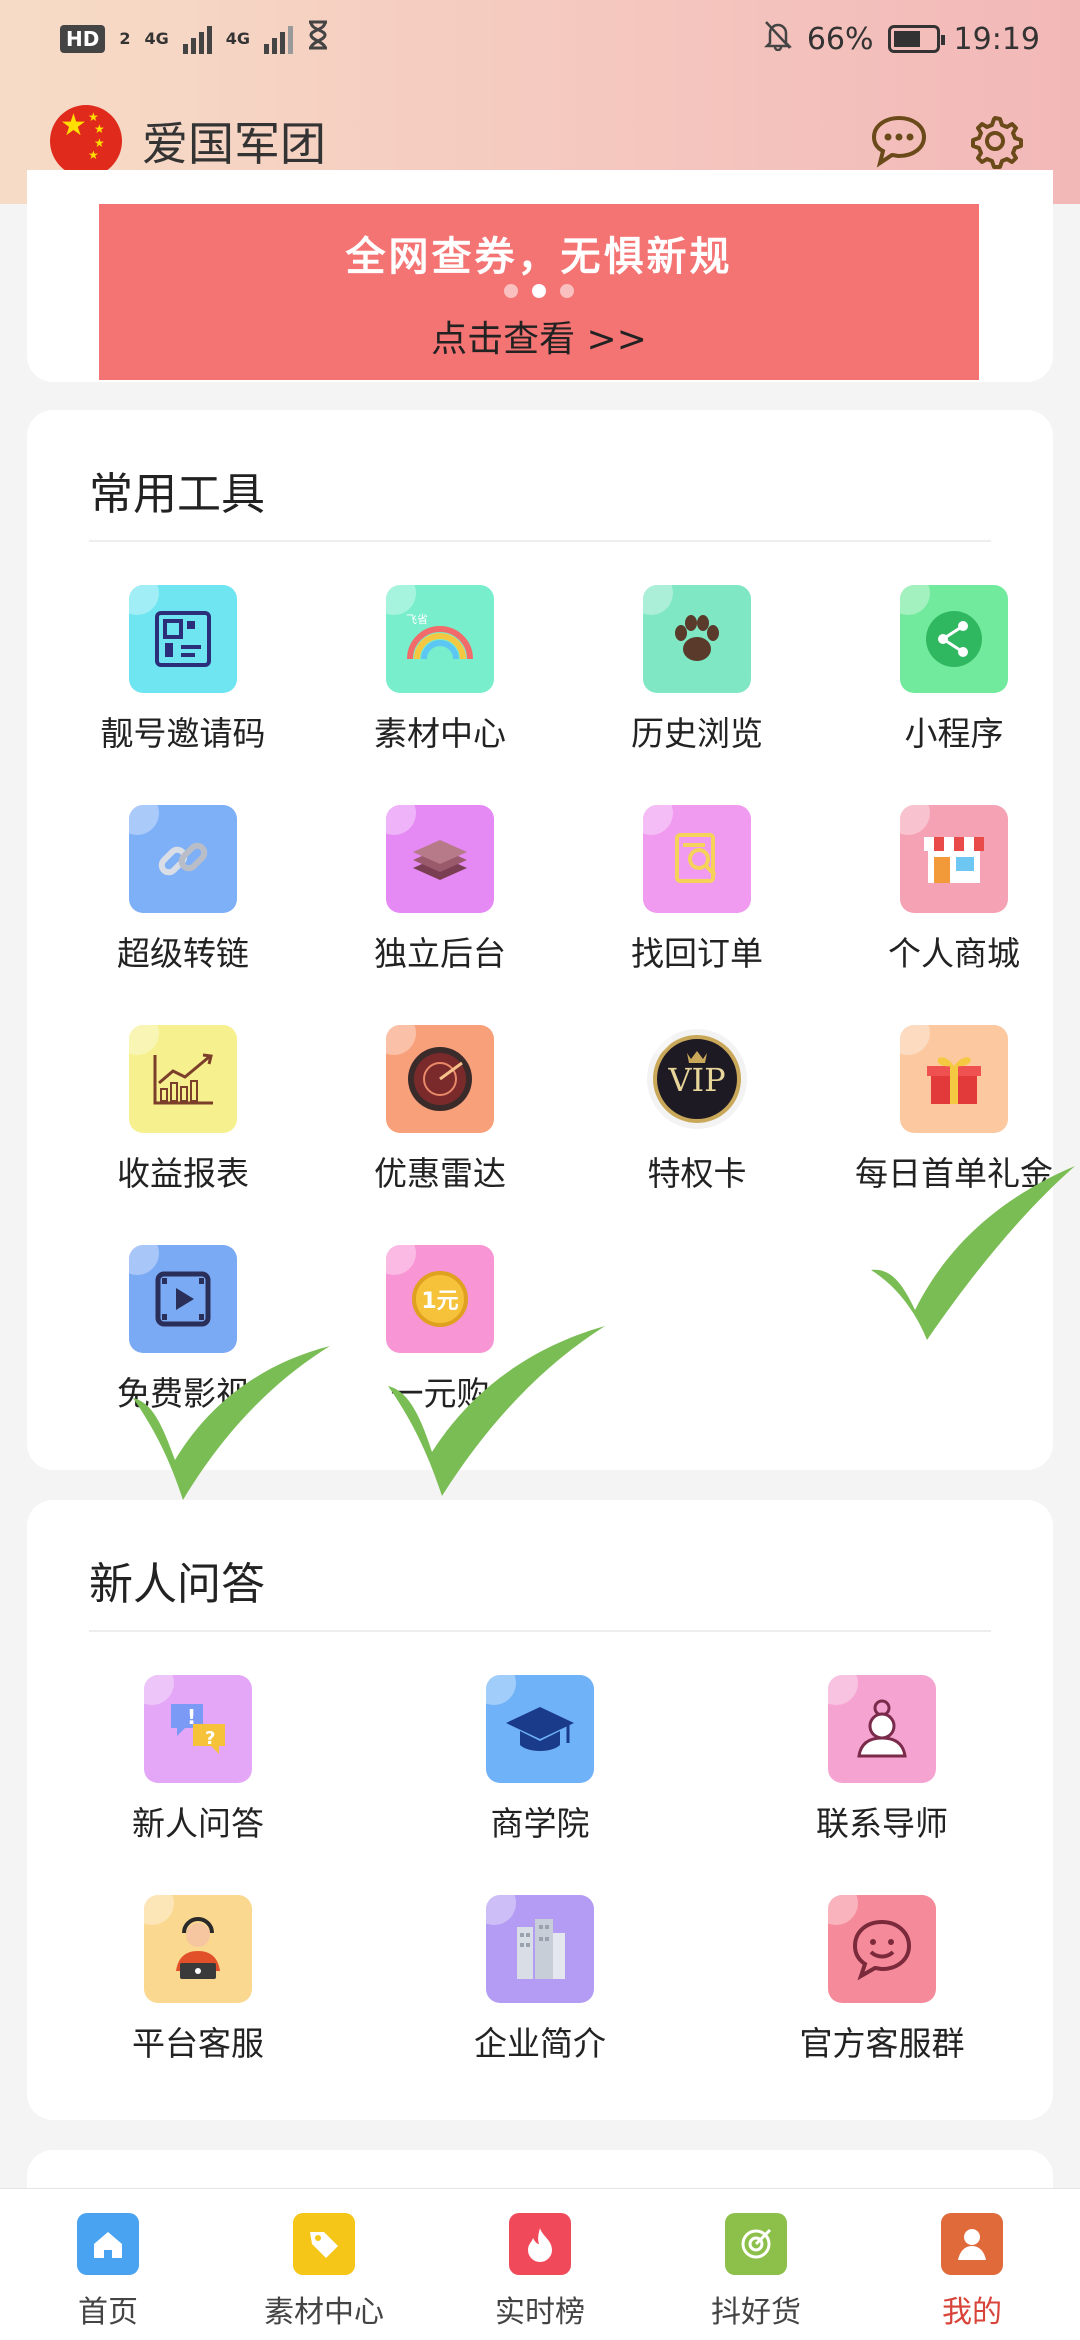 The height and width of the screenshot is (2340, 1080). I want to click on tool-rainbow: 飞省素材中心, so click(440, 670).